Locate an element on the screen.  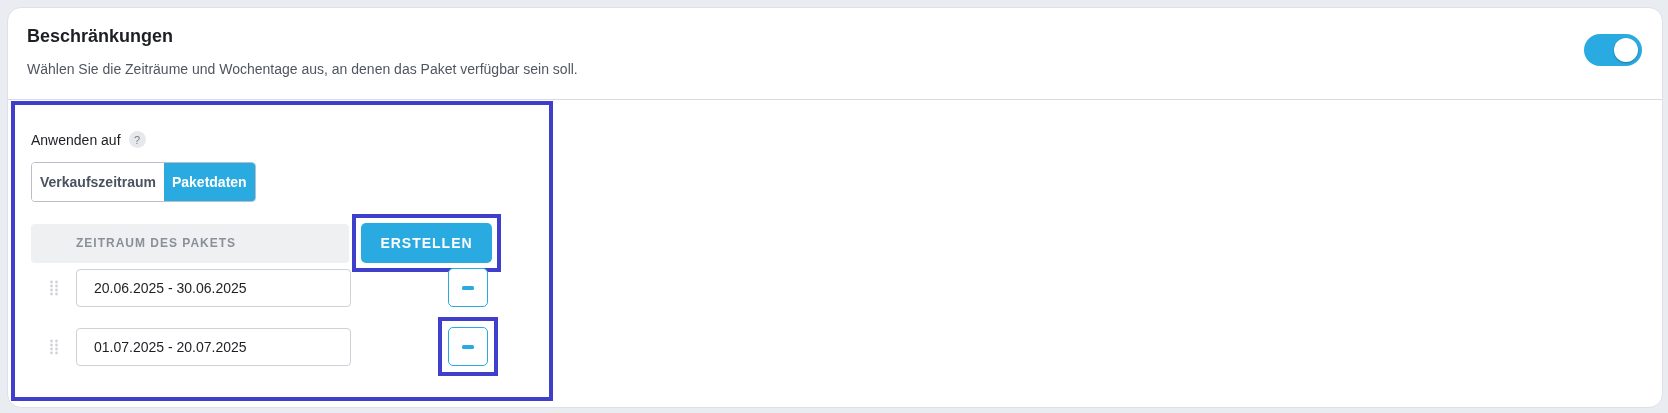
field-label: Anwenden auf is located at coordinates (76, 139).